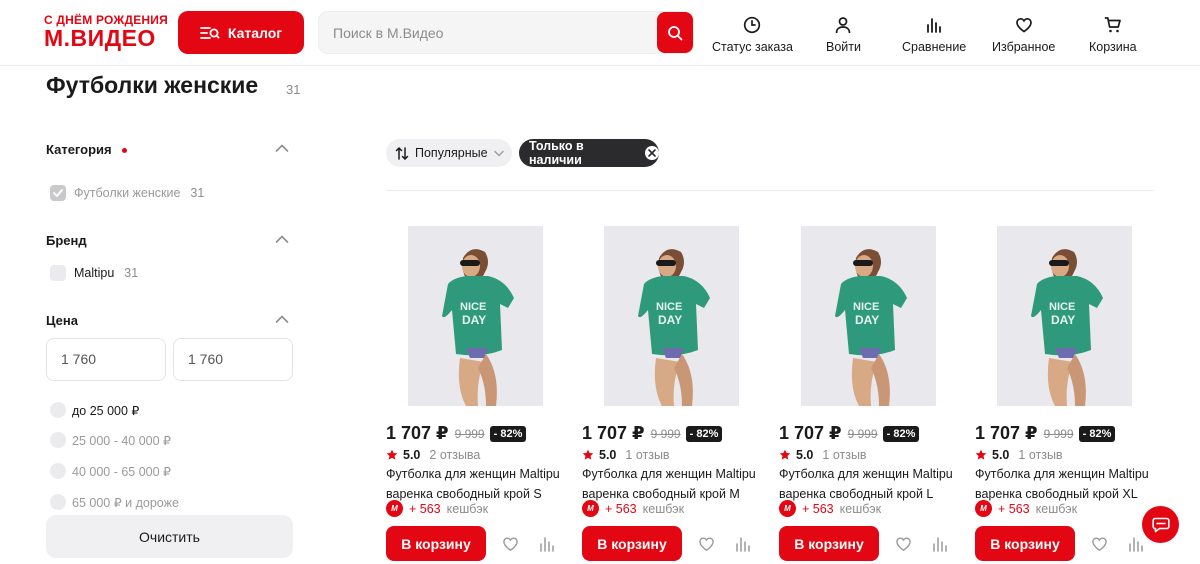 The height and width of the screenshot is (564, 1200). What do you see at coordinates (94, 410) in the screenshot?
I see `price-range-option: до 25 000 ₽` at bounding box center [94, 410].